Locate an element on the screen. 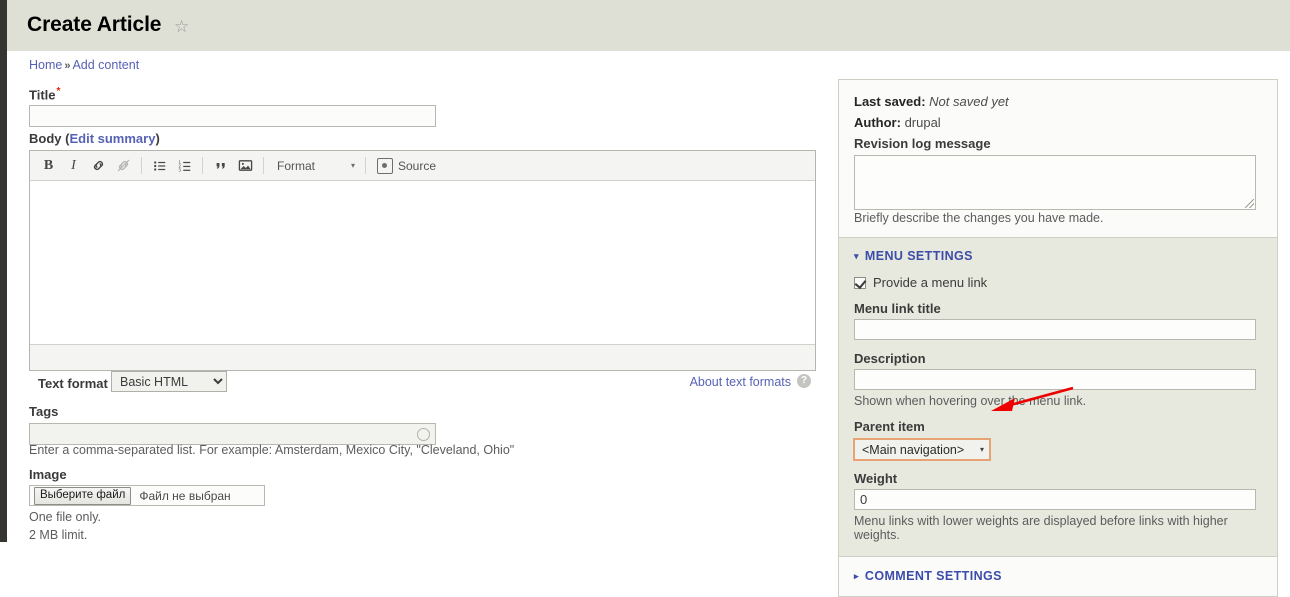  help-icon: ? is located at coordinates (804, 381).